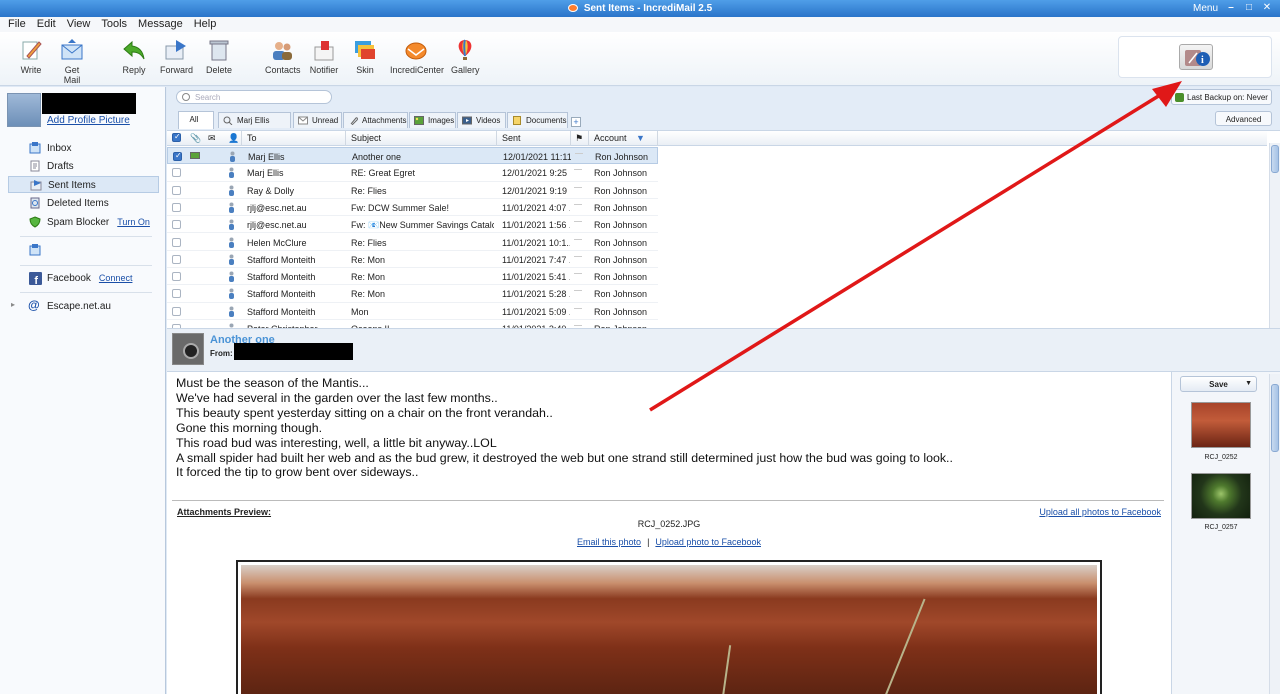 The height and width of the screenshot is (694, 1280). Describe the element at coordinates (252, 138) in the screenshot. I see `column-to: To` at that location.